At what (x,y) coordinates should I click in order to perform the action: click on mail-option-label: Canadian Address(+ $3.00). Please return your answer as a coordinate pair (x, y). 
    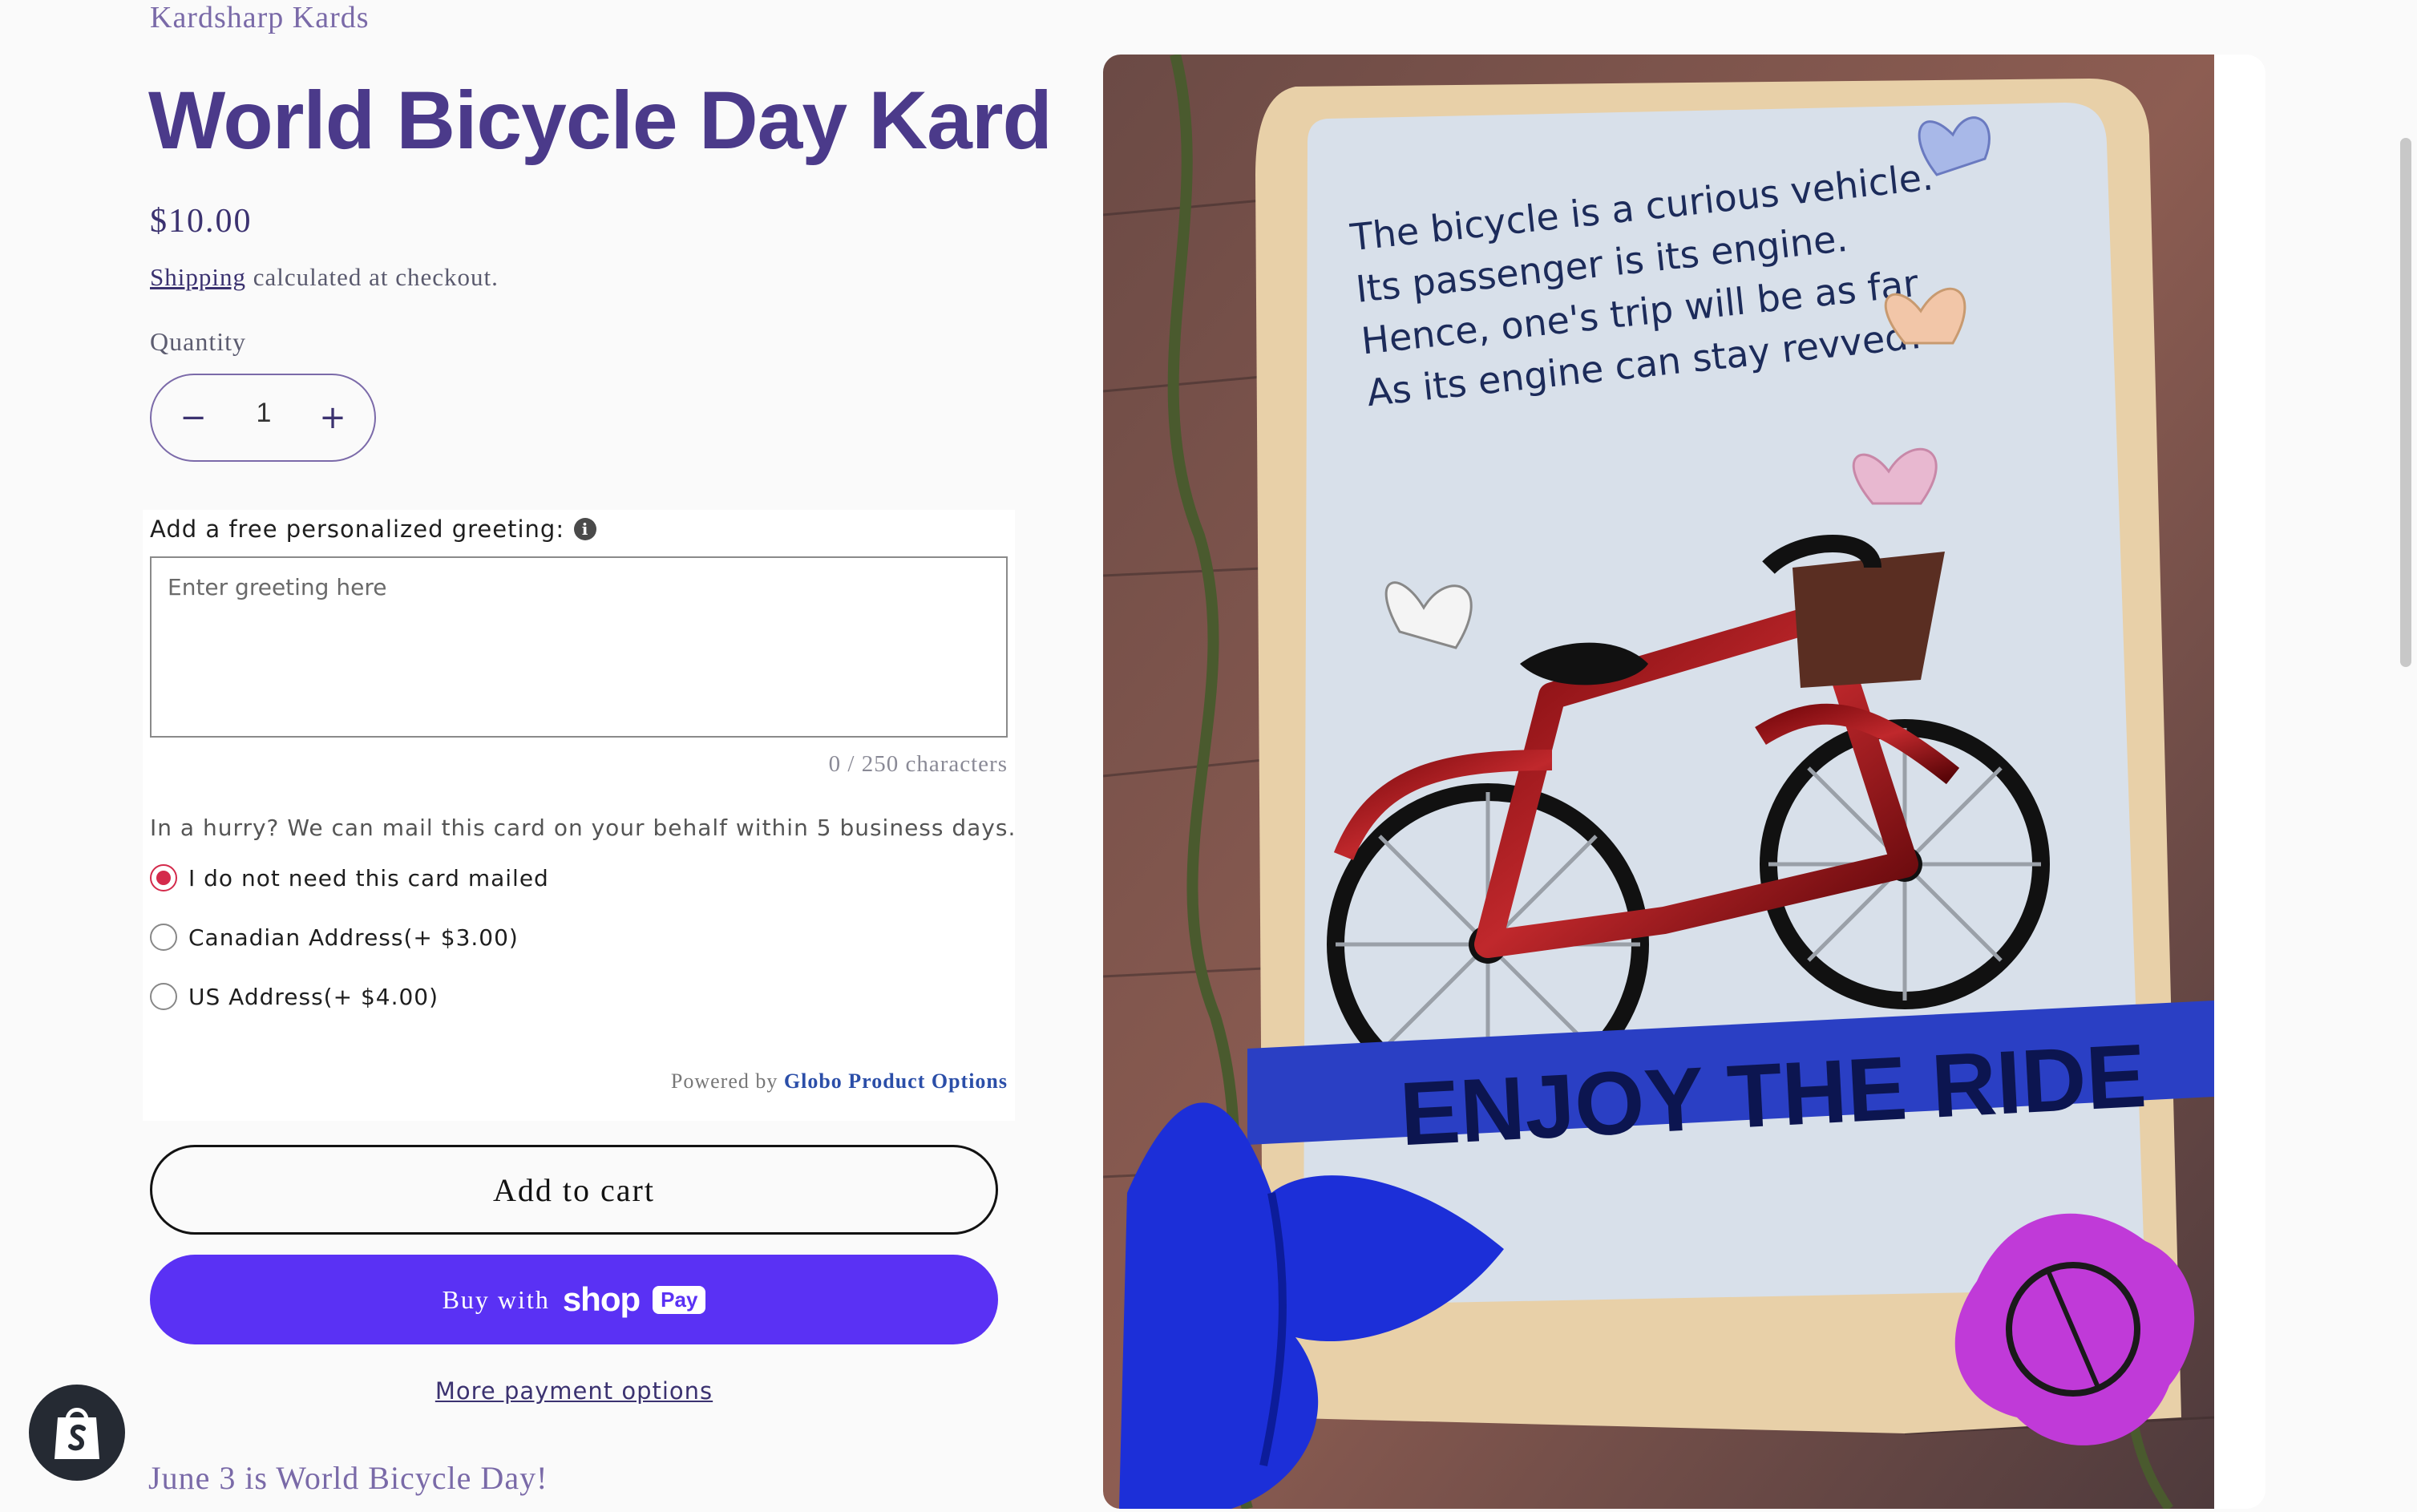
    Looking at the image, I should click on (353, 938).